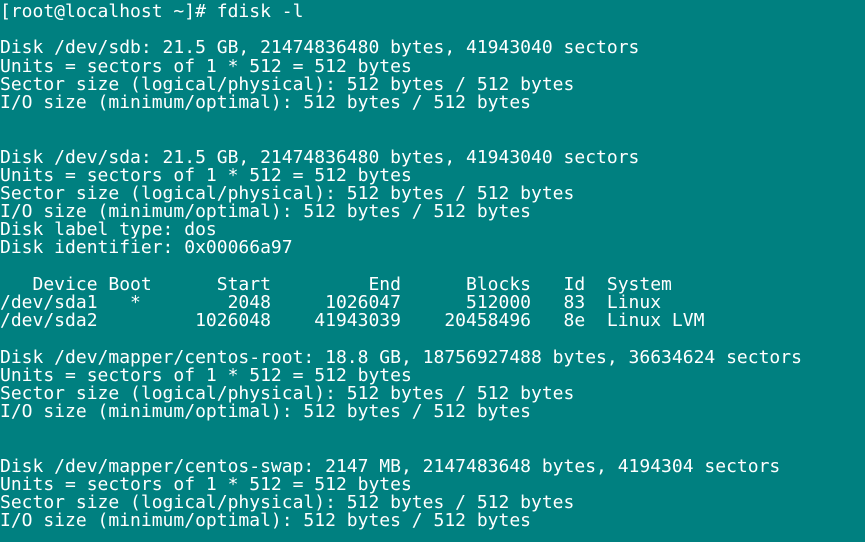  What do you see at coordinates (146, 248) in the screenshot?
I see `disk-sda-identifier: Disk identifier: 0x00066a97` at bounding box center [146, 248].